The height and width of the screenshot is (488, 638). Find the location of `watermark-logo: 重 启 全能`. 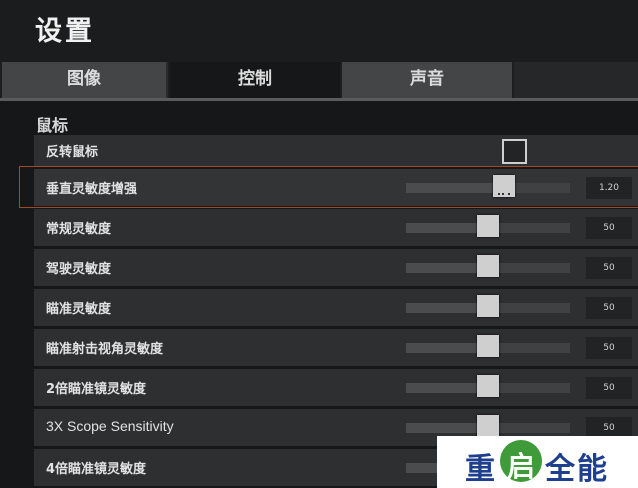

watermark-logo: 重 启 全能 is located at coordinates (537, 462).